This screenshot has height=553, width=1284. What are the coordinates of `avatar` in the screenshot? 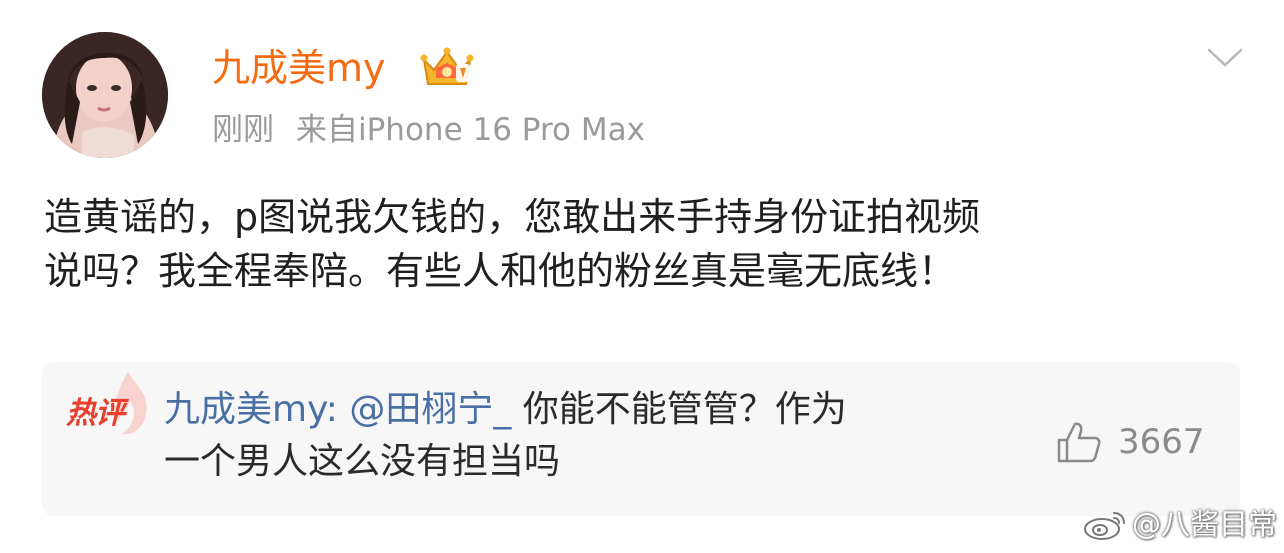 It's located at (105, 95).